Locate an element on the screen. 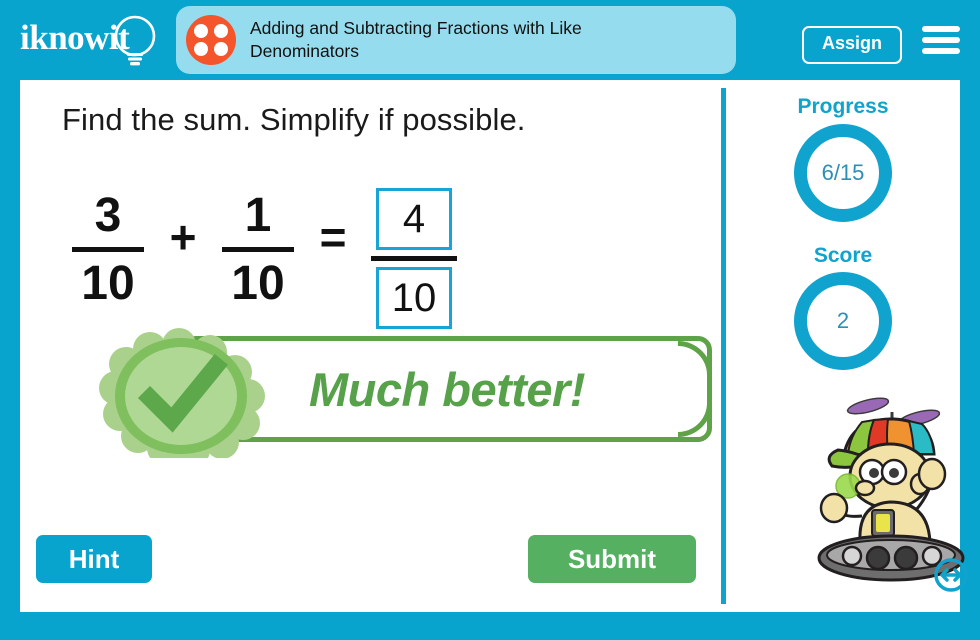  progress-value: 6/15 is located at coordinates (843, 172).